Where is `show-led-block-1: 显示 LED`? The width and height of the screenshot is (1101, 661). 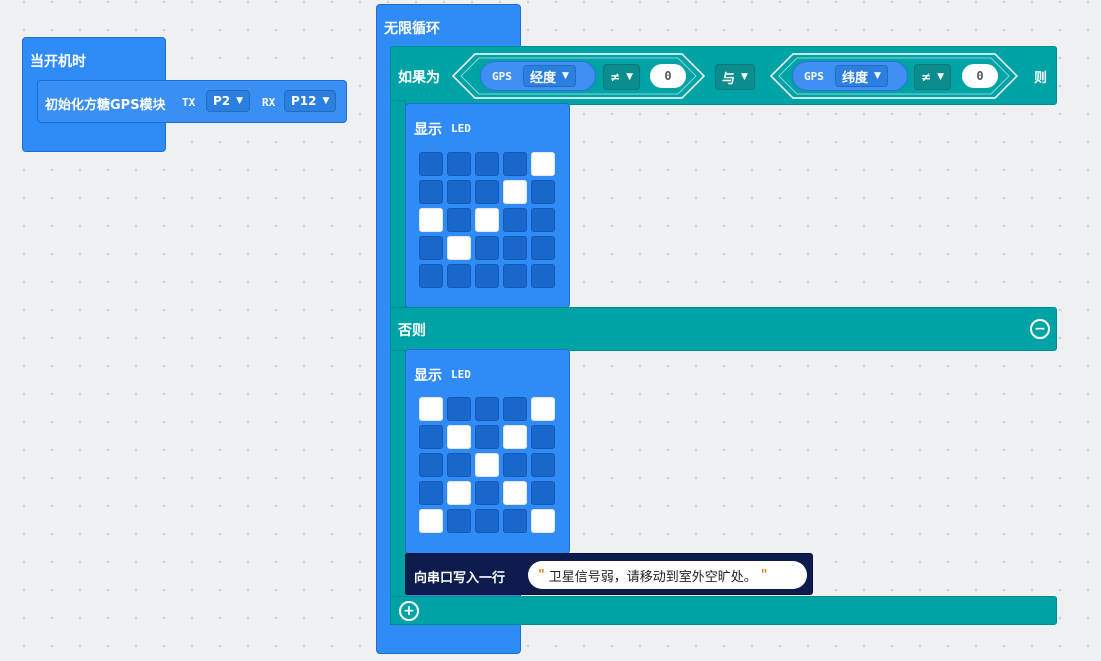
show-led-block-1: 显示 LED is located at coordinates (487, 205).